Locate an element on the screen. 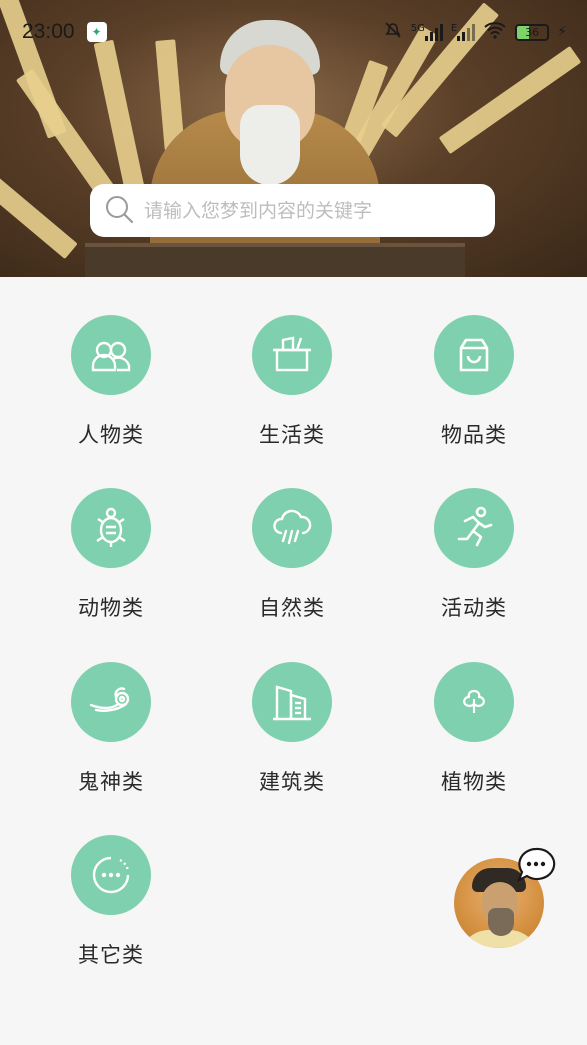 The height and width of the screenshot is (1045, 587). people-icon is located at coordinates (111, 355).